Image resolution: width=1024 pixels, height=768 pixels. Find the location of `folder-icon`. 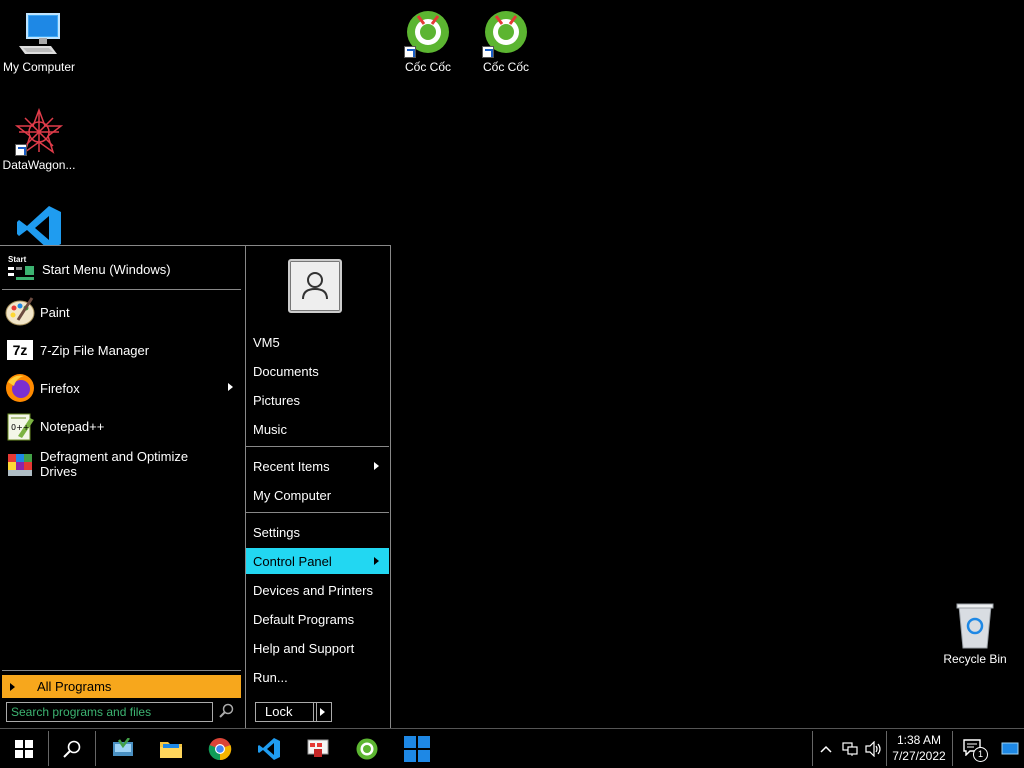

folder-icon is located at coordinates (171, 749).